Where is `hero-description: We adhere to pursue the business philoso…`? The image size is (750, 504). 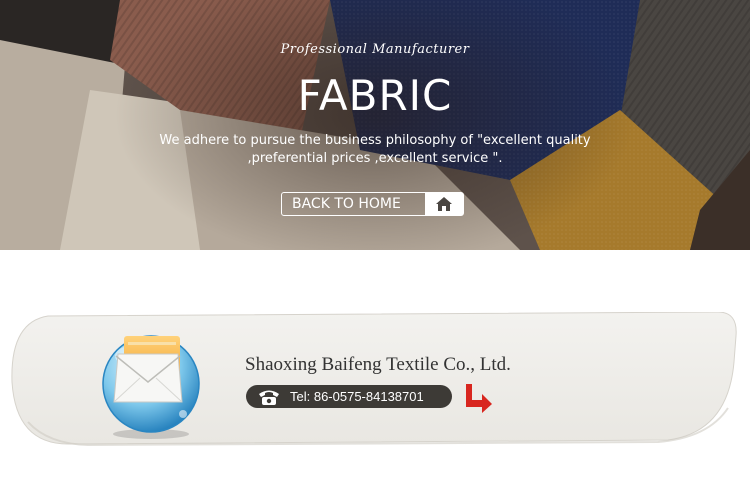
hero-description: We adhere to pursue the business philoso… is located at coordinates (375, 150).